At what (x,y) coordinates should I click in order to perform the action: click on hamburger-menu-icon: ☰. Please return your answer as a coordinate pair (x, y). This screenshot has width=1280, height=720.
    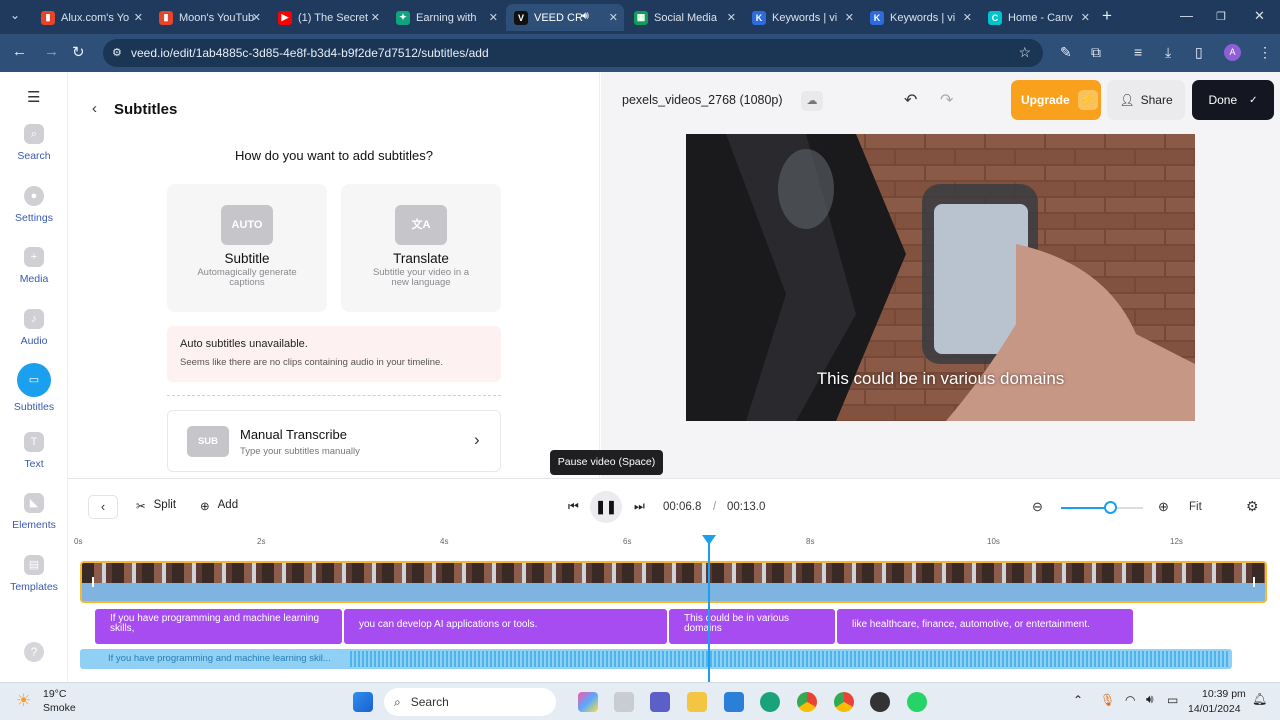
    Looking at the image, I should click on (33, 97).